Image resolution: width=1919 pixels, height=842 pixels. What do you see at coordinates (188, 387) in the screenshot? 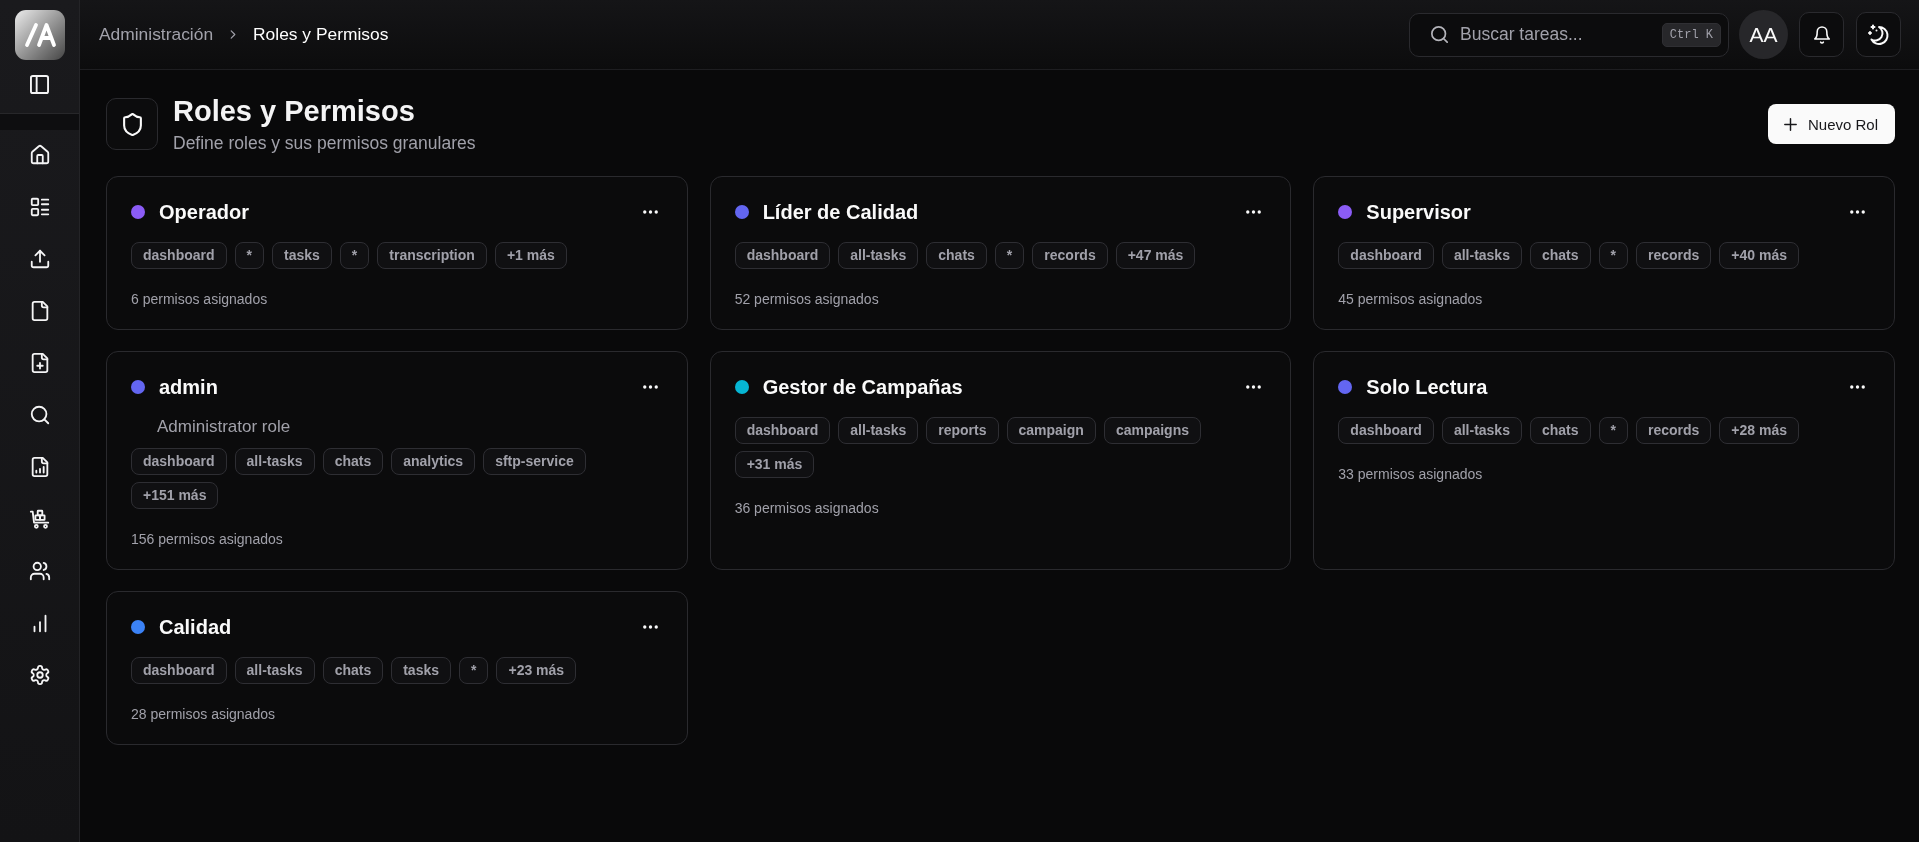
I see `role-title: admin` at bounding box center [188, 387].